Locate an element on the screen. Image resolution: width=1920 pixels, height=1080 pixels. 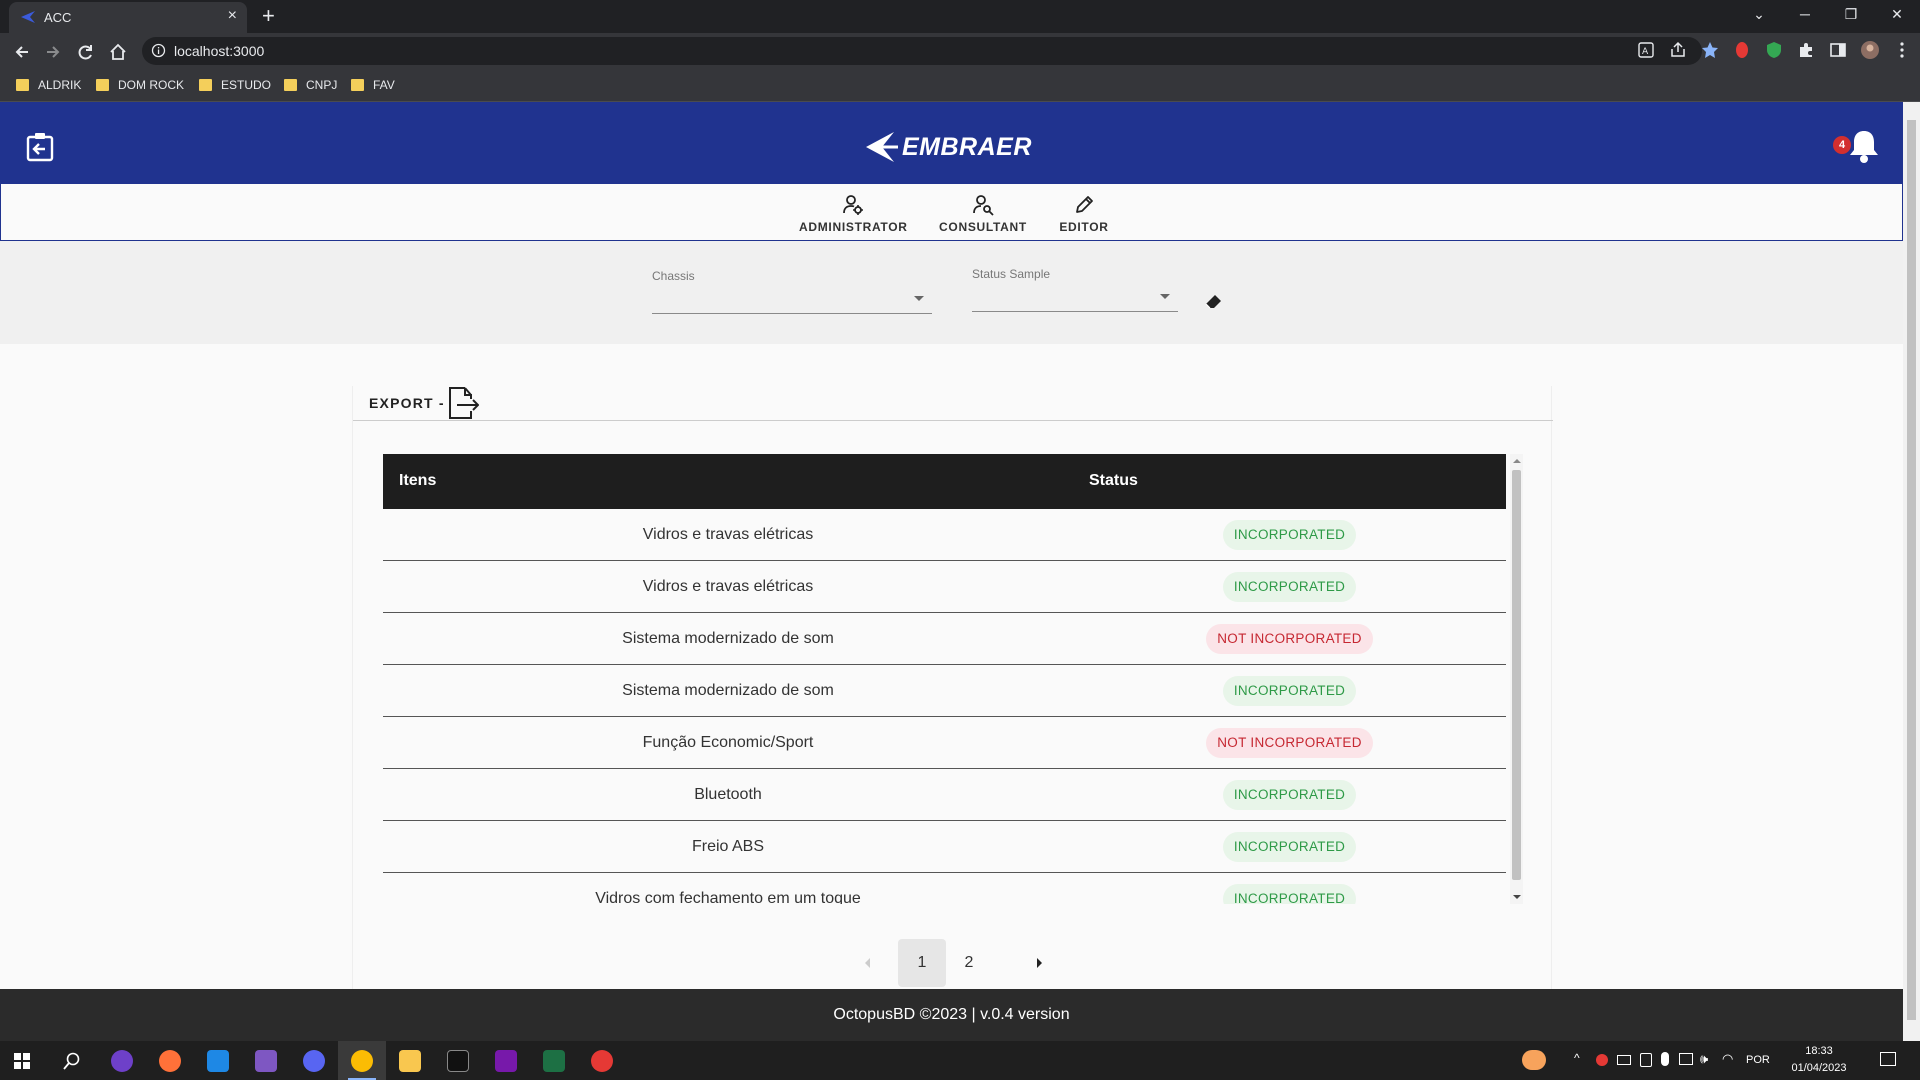
bookmark-star-icon is located at coordinates (1710, 50).